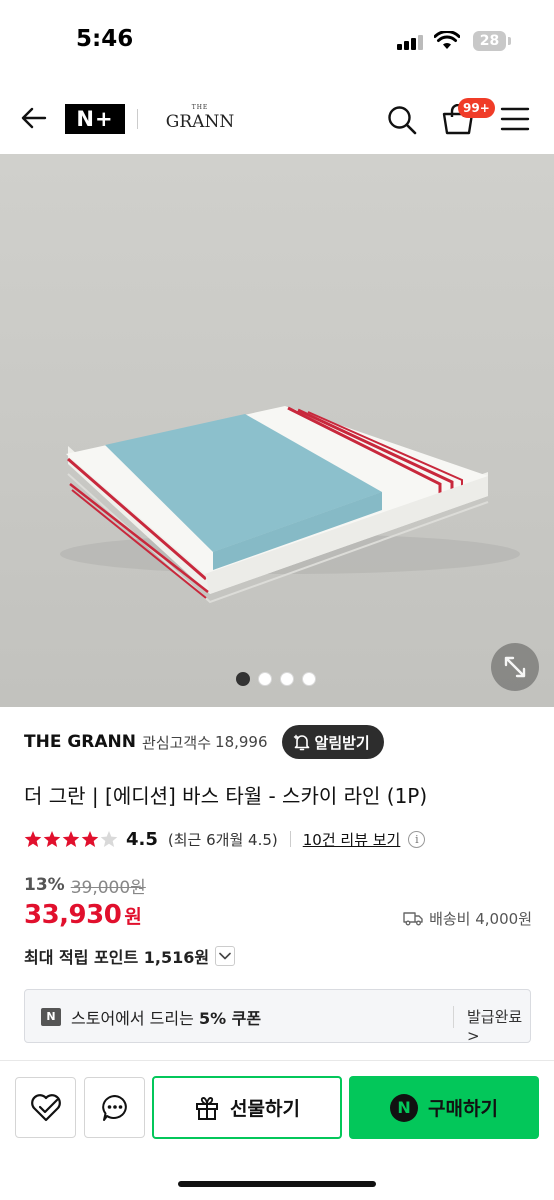 This screenshot has width=554, height=1200. I want to click on gift-label: 선물하기, so click(265, 1109).